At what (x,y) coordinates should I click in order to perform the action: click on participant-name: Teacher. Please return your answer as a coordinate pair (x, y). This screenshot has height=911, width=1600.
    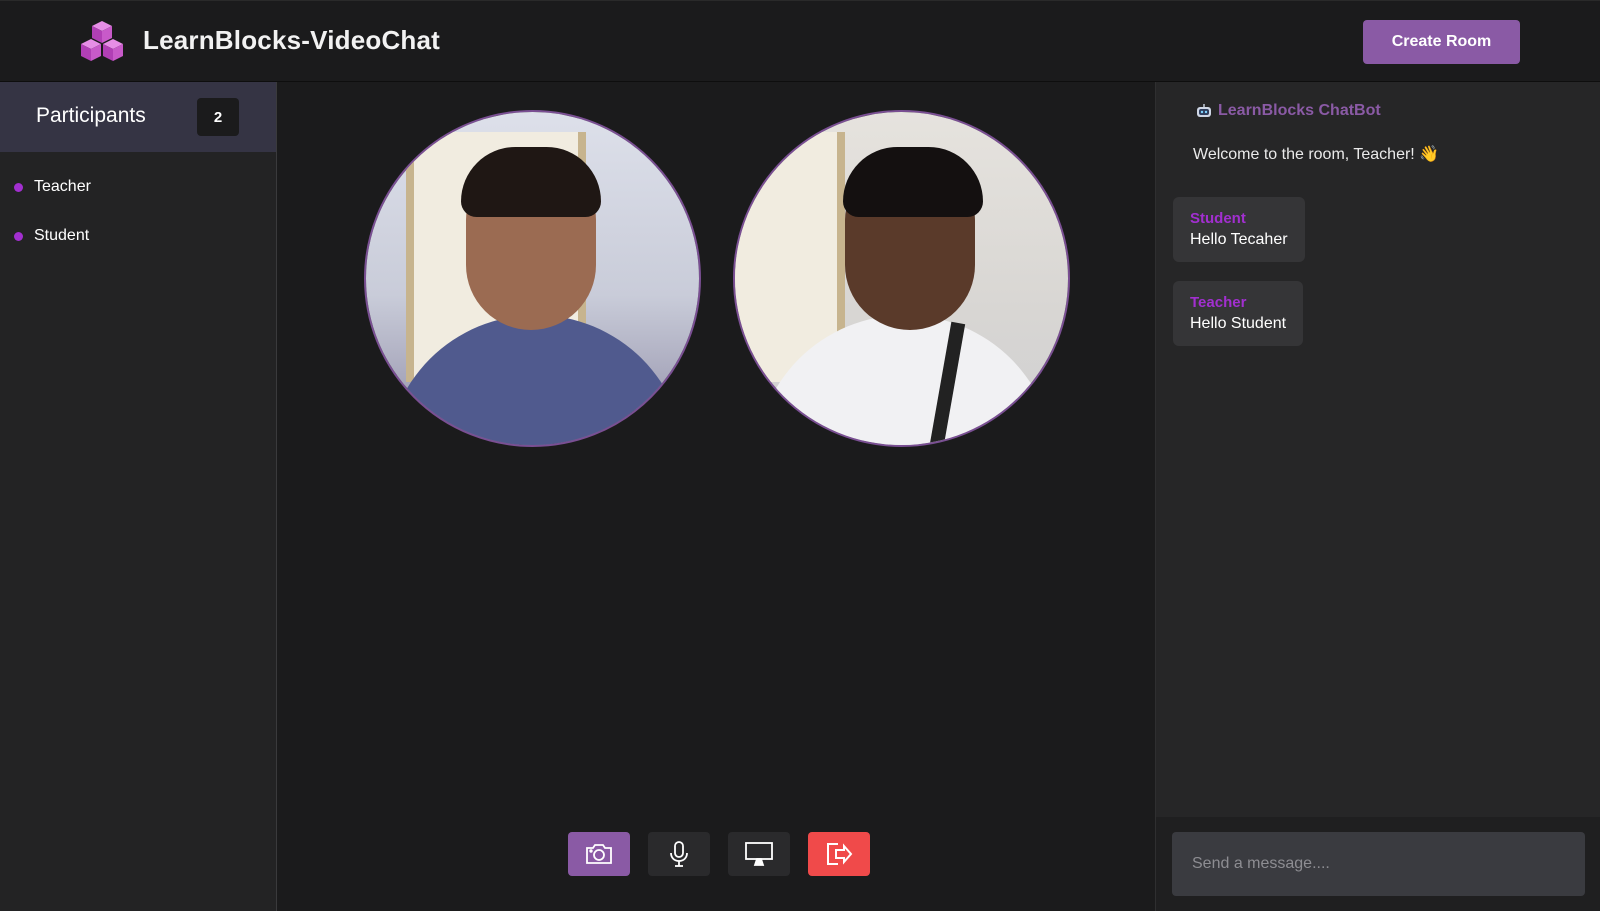
    Looking at the image, I should click on (62, 186).